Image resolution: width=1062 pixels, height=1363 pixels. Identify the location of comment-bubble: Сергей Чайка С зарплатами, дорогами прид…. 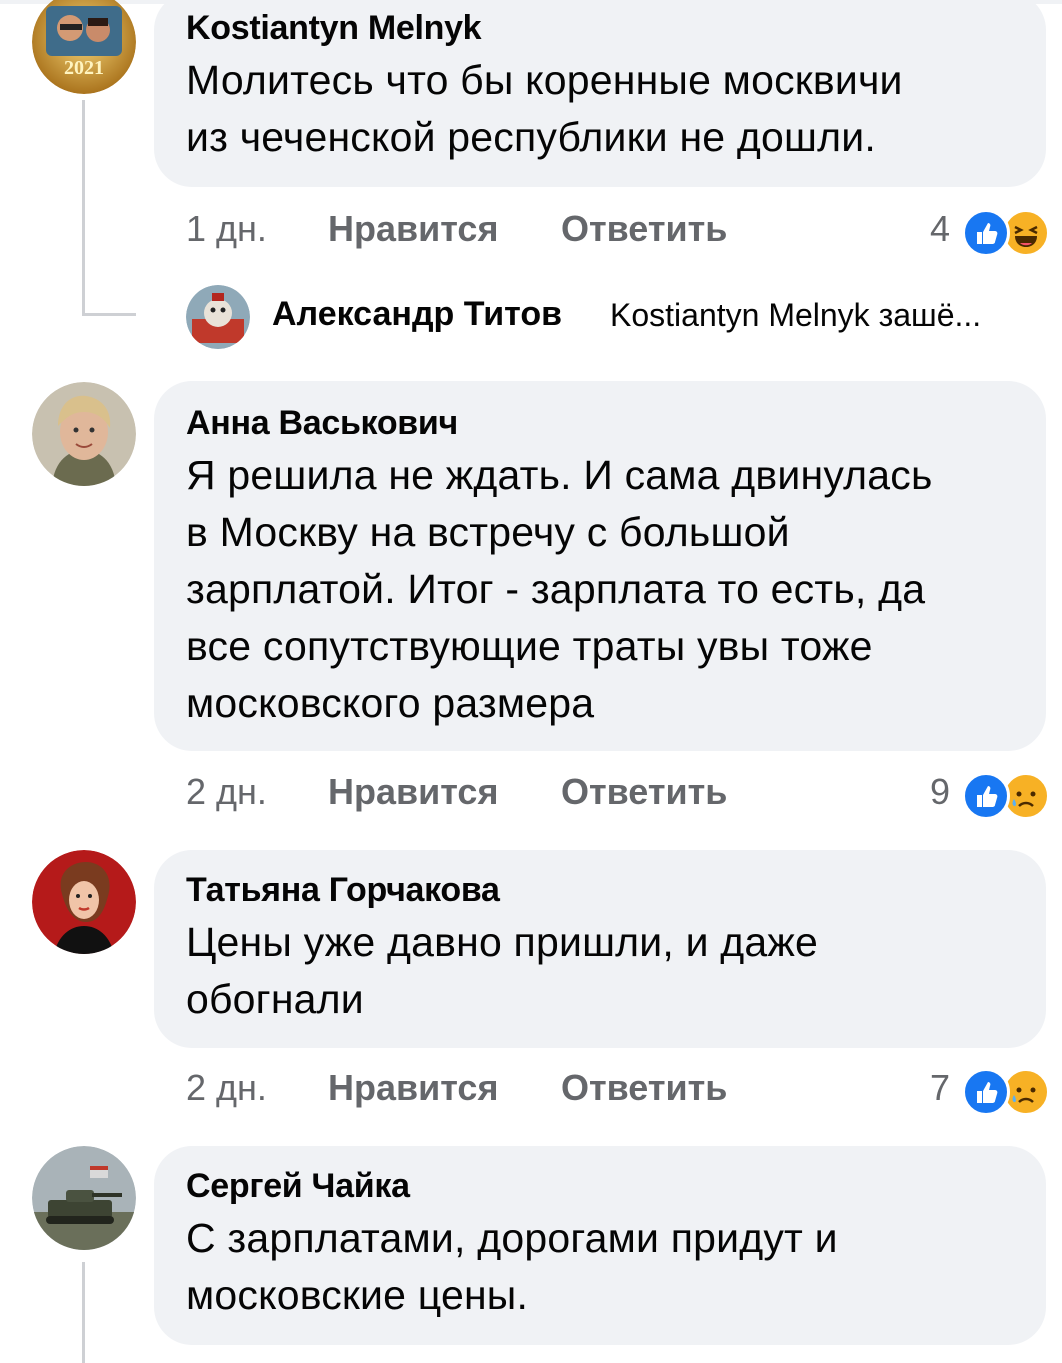
(600, 1245).